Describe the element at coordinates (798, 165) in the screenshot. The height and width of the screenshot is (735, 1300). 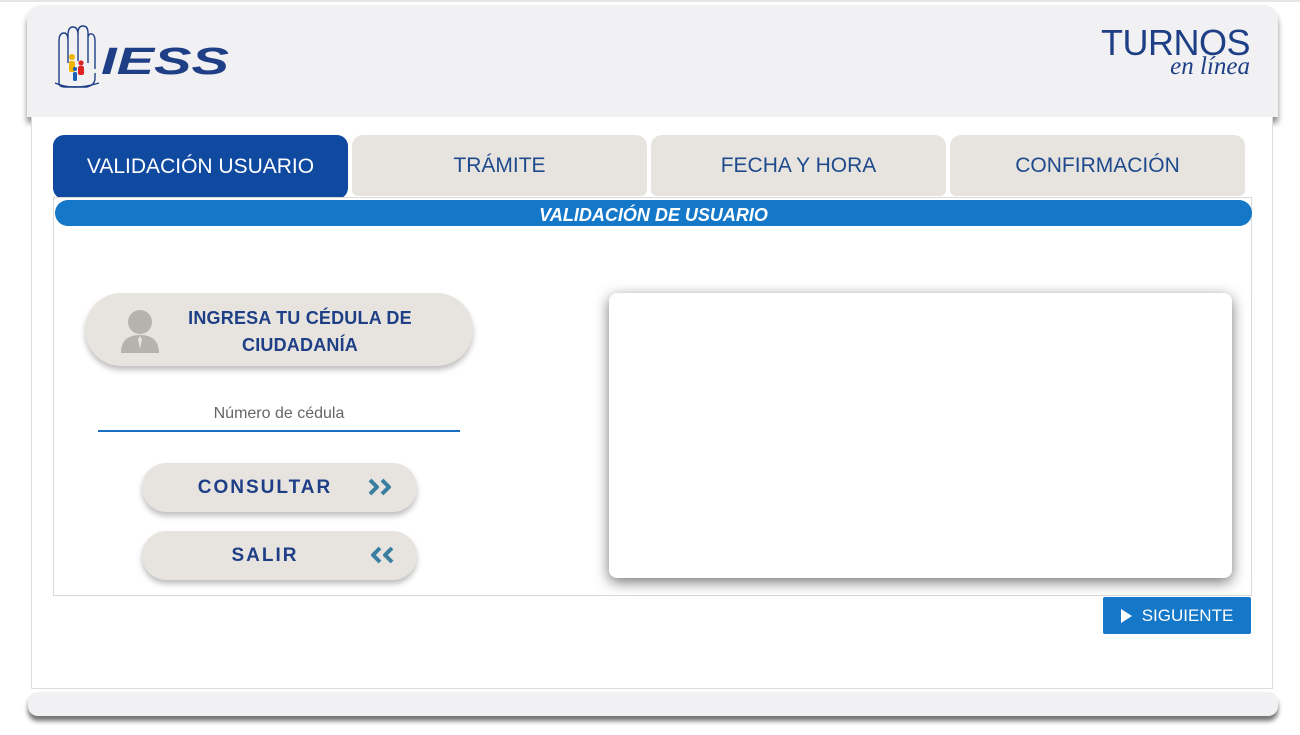
I see `tab-fecha-y-hora: FECHA Y HORA` at that location.